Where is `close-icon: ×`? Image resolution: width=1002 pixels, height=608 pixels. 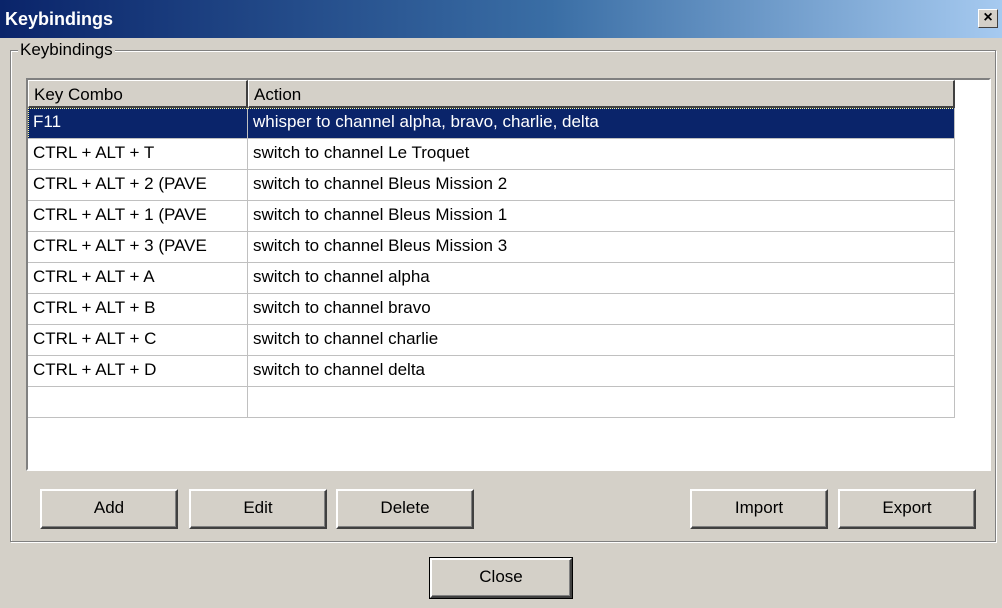 close-icon: × is located at coordinates (988, 18).